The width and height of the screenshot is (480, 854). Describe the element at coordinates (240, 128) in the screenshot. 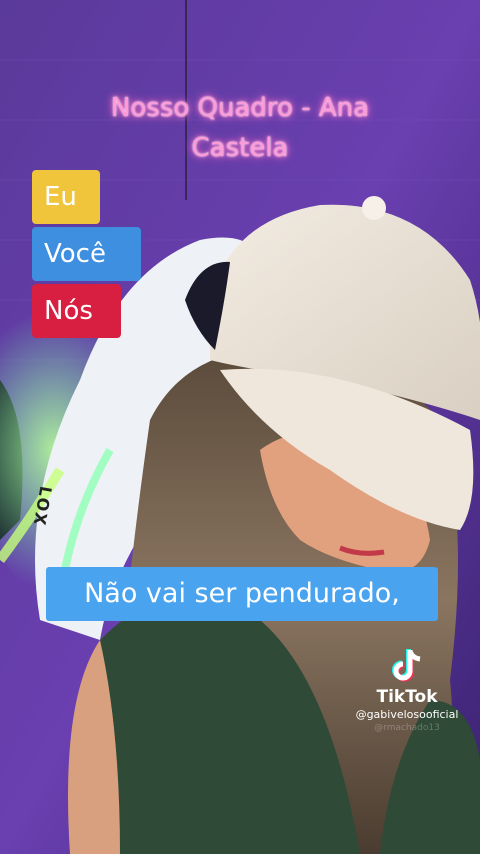

I see `song-title: Nosso Quadro - Ana Castela` at that location.